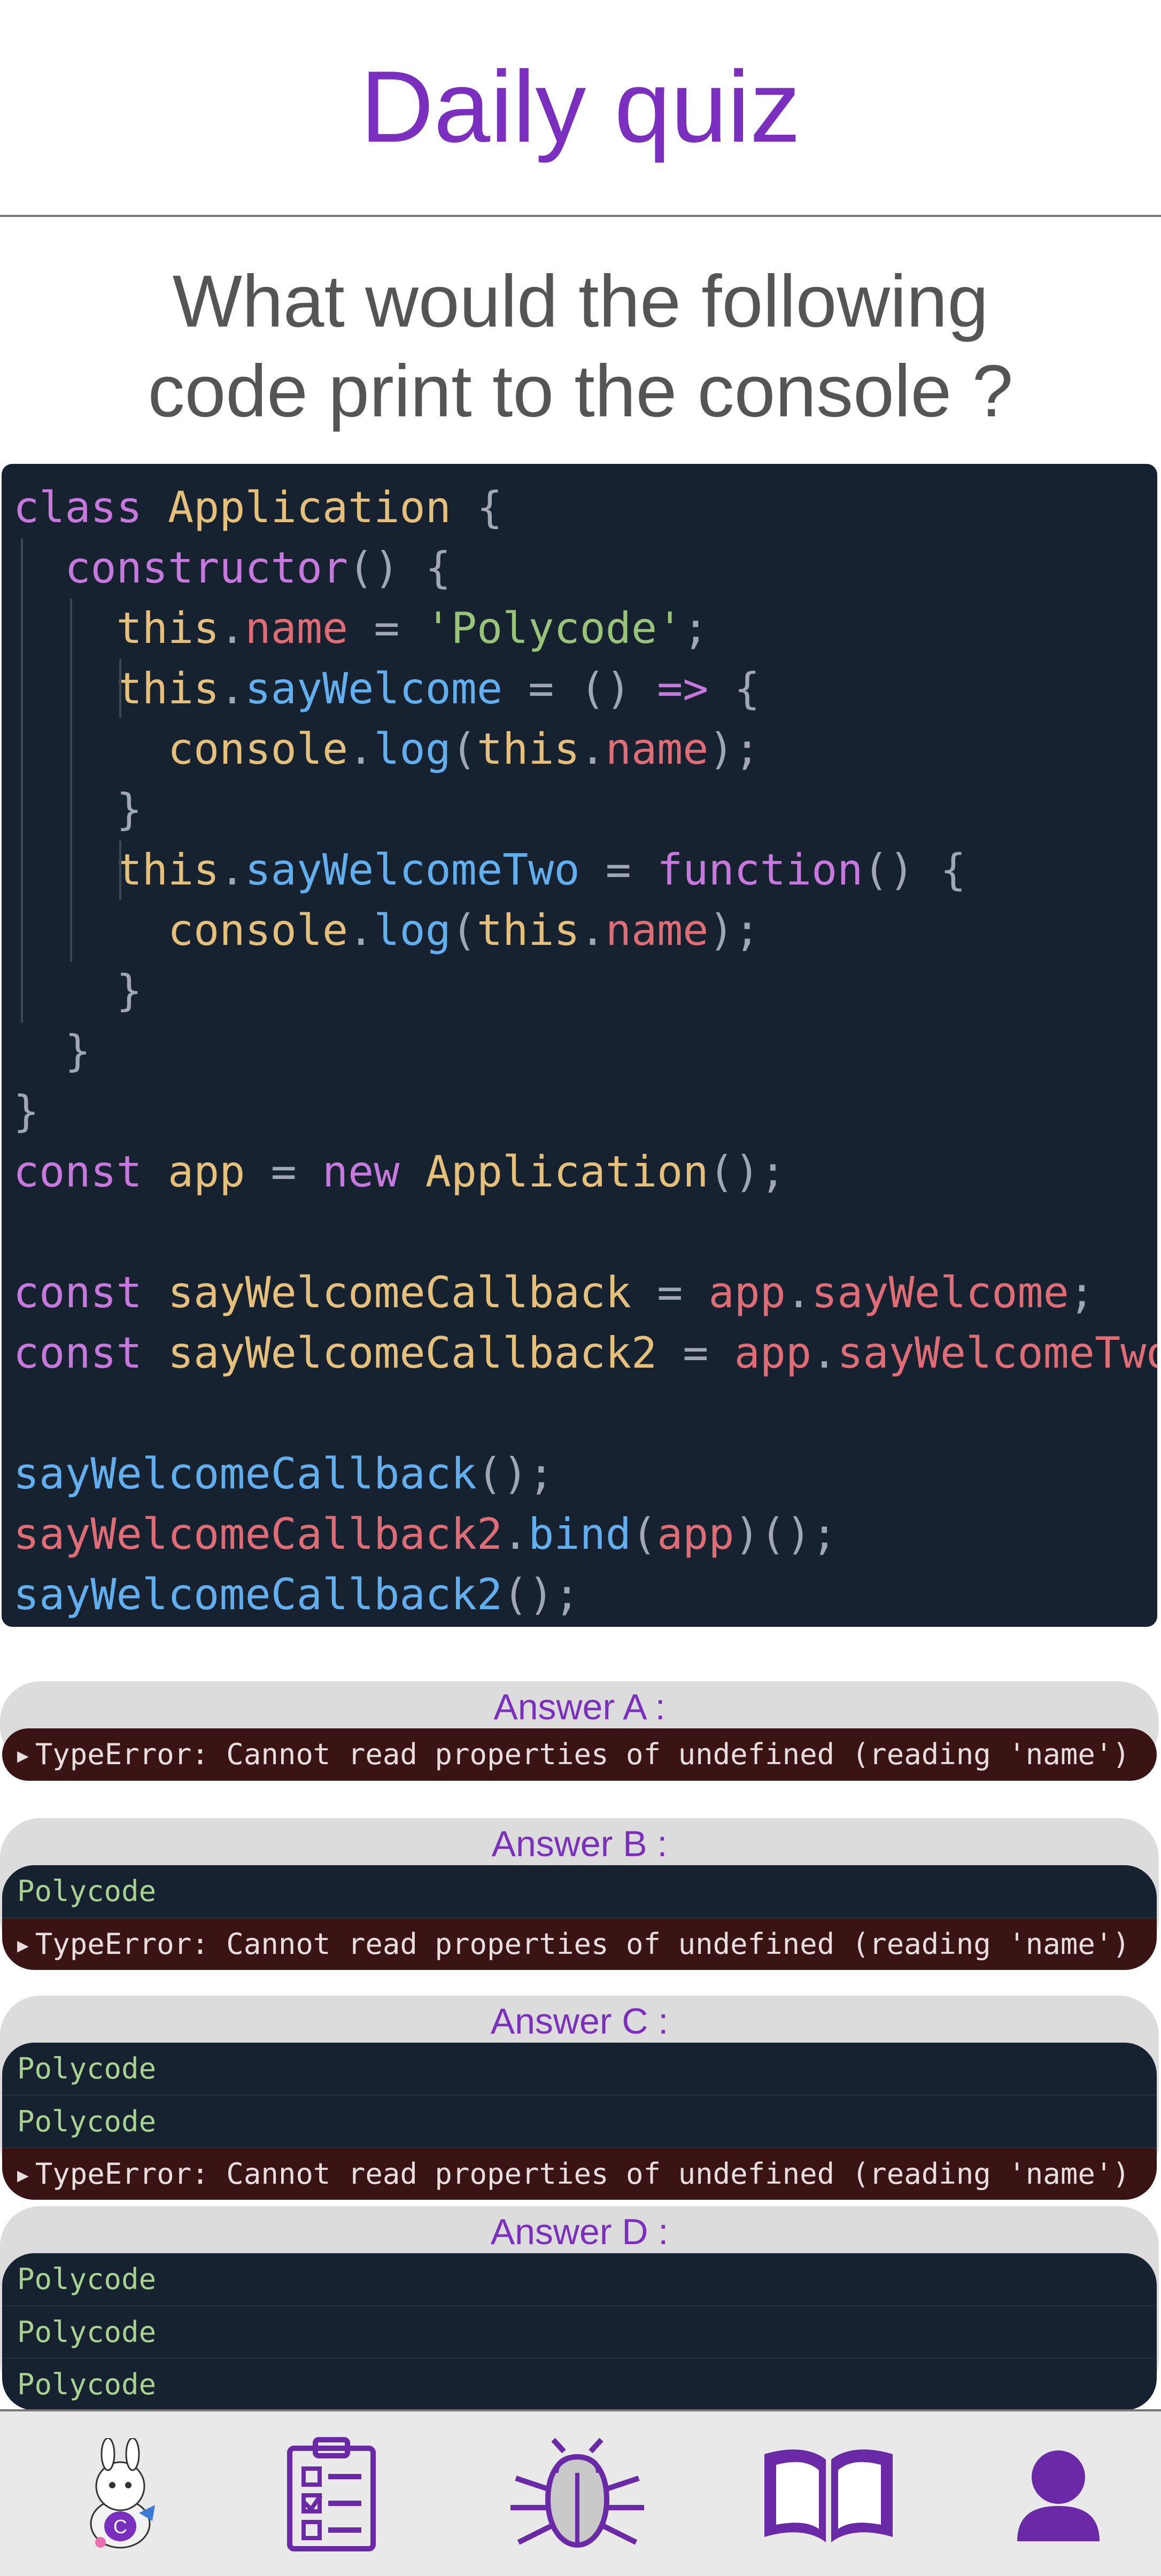 Image resolution: width=1161 pixels, height=2576 pixels. What do you see at coordinates (579, 1707) in the screenshot?
I see `answer-a-label: Answer A :` at bounding box center [579, 1707].